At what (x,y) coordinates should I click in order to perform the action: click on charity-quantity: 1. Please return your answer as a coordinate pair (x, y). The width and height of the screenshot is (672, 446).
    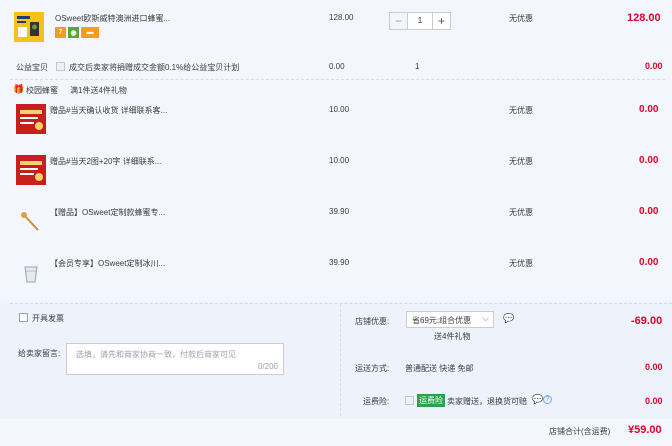
    Looking at the image, I should click on (417, 66).